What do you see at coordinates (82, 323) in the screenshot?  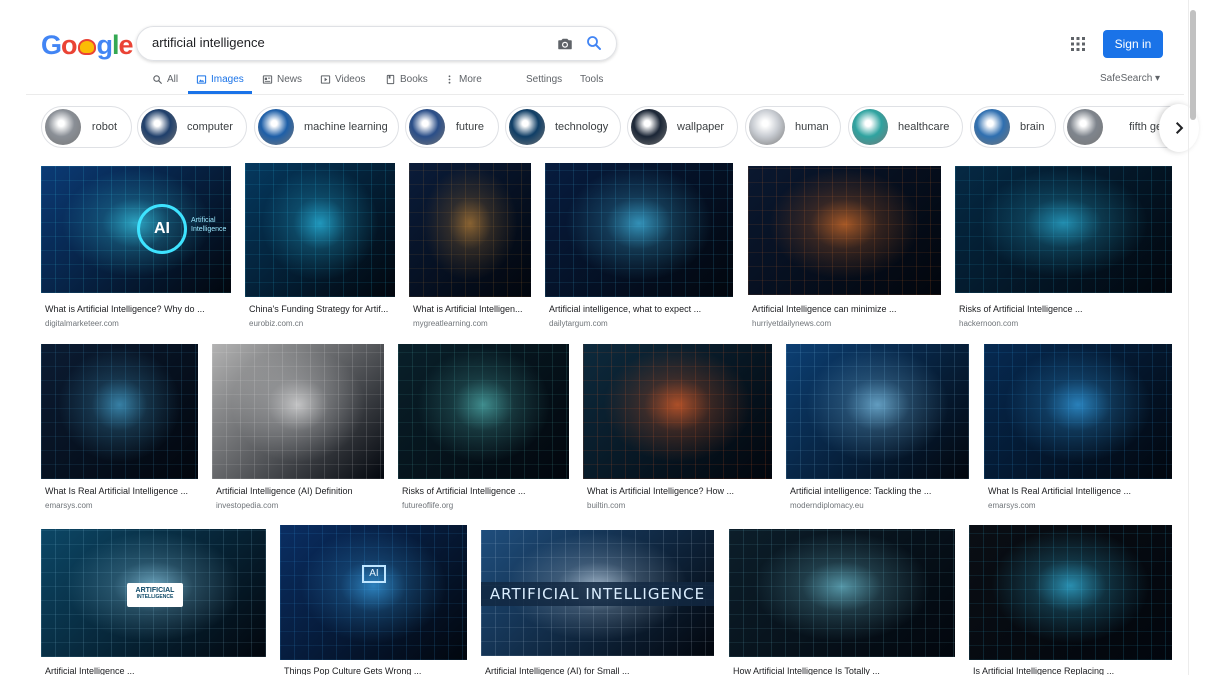 I see `result-source: digitalmarketeer.com` at bounding box center [82, 323].